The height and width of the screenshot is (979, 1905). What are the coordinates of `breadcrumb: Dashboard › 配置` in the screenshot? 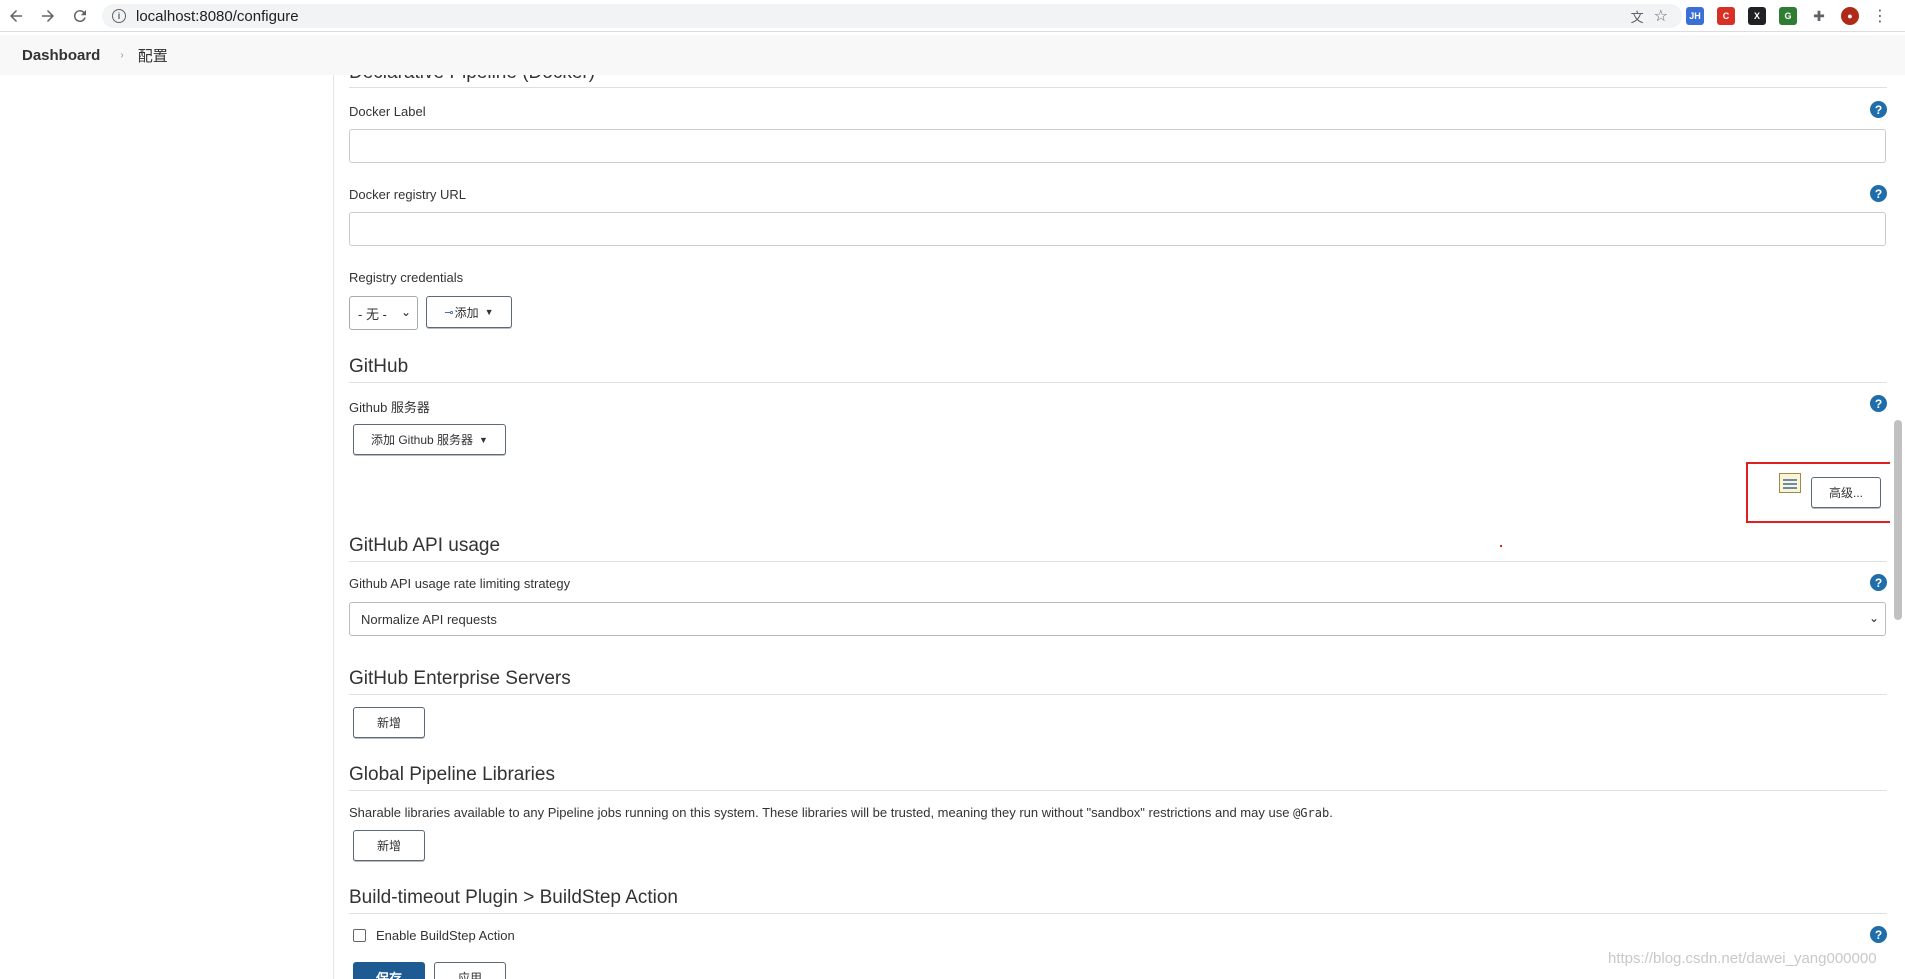 It's located at (952, 55).